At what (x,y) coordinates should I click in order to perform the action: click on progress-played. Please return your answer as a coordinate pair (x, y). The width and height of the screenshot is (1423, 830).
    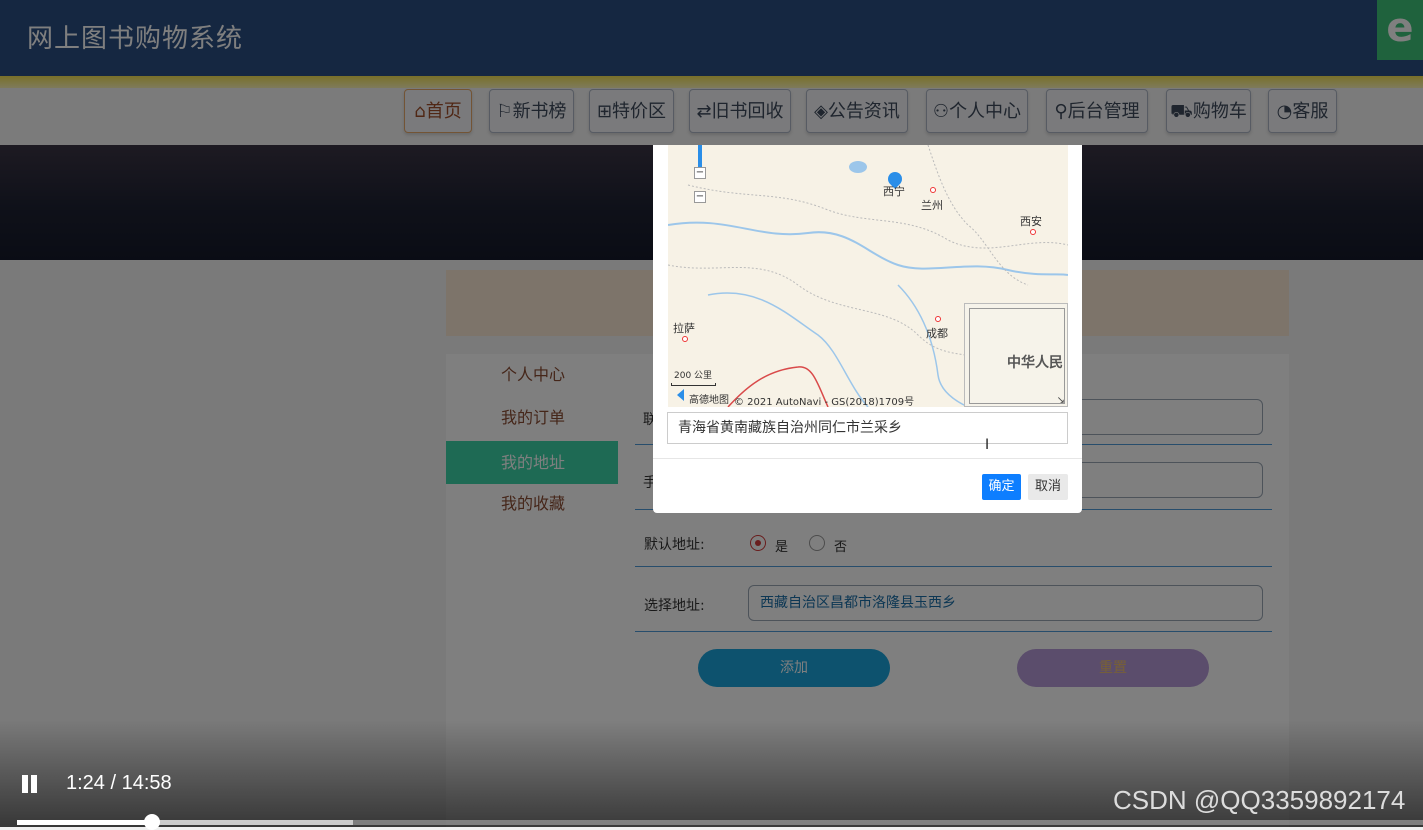
    Looking at the image, I should click on (84, 822).